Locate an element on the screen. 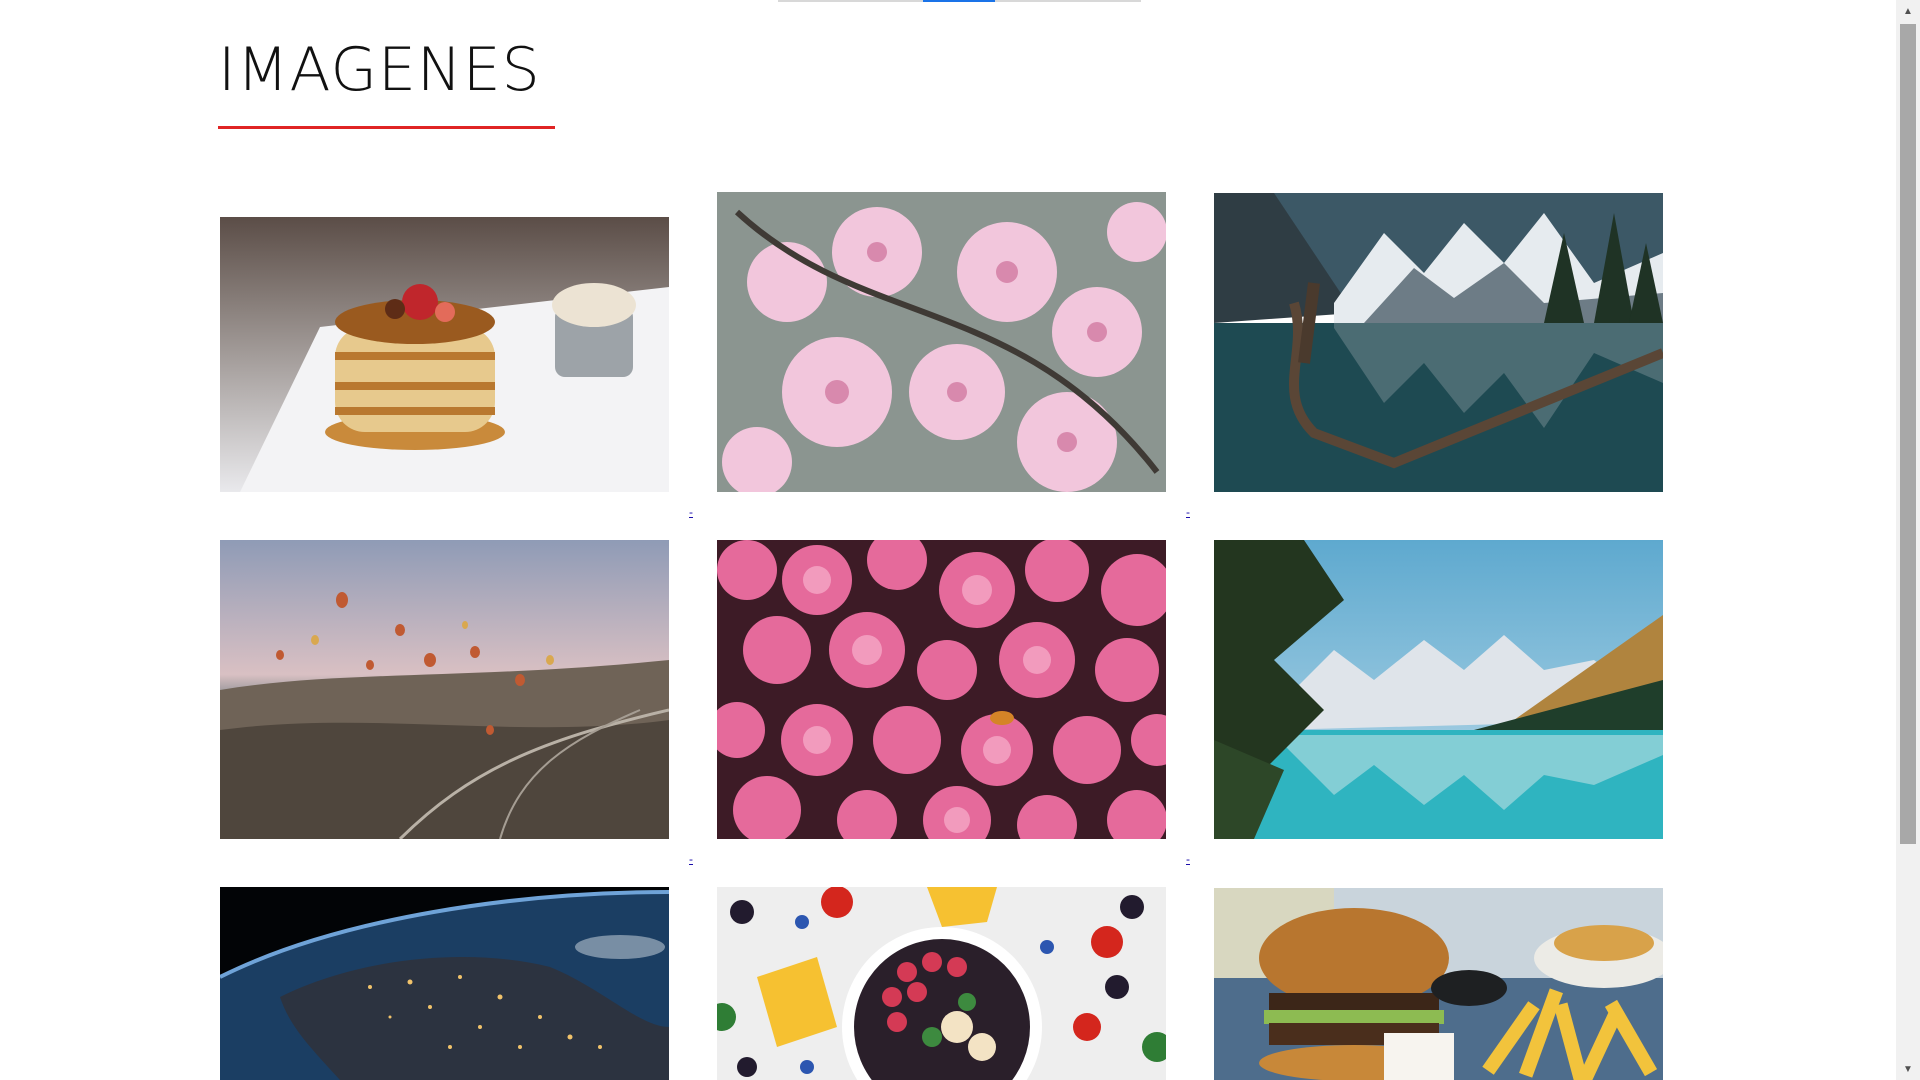 This screenshot has height=1080, width=1920. gallery-image-hot-air-balloons is located at coordinates (444, 689).